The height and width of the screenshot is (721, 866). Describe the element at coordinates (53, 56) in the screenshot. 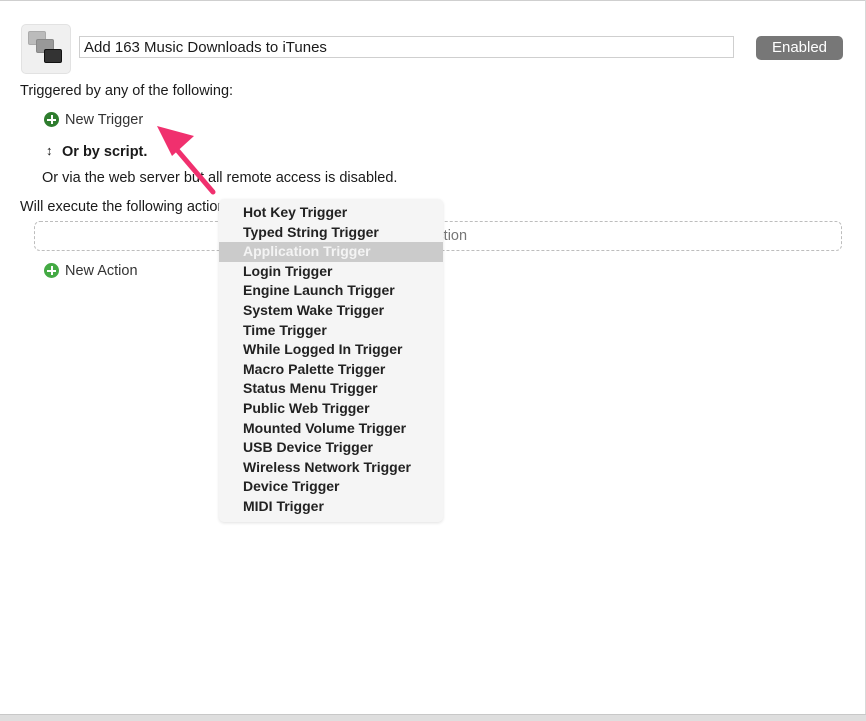

I see `window-icon` at that location.